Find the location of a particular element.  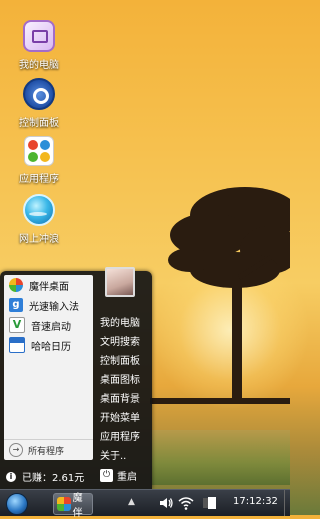

show-desktop-button is located at coordinates (287, 503).